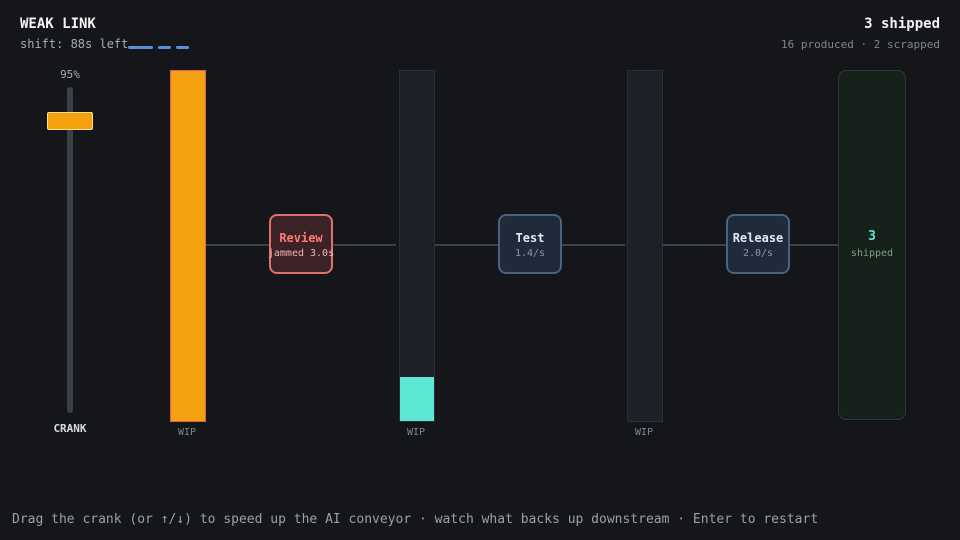 The height and width of the screenshot is (540, 960). I want to click on stage-status: 2.0/s, so click(758, 253).